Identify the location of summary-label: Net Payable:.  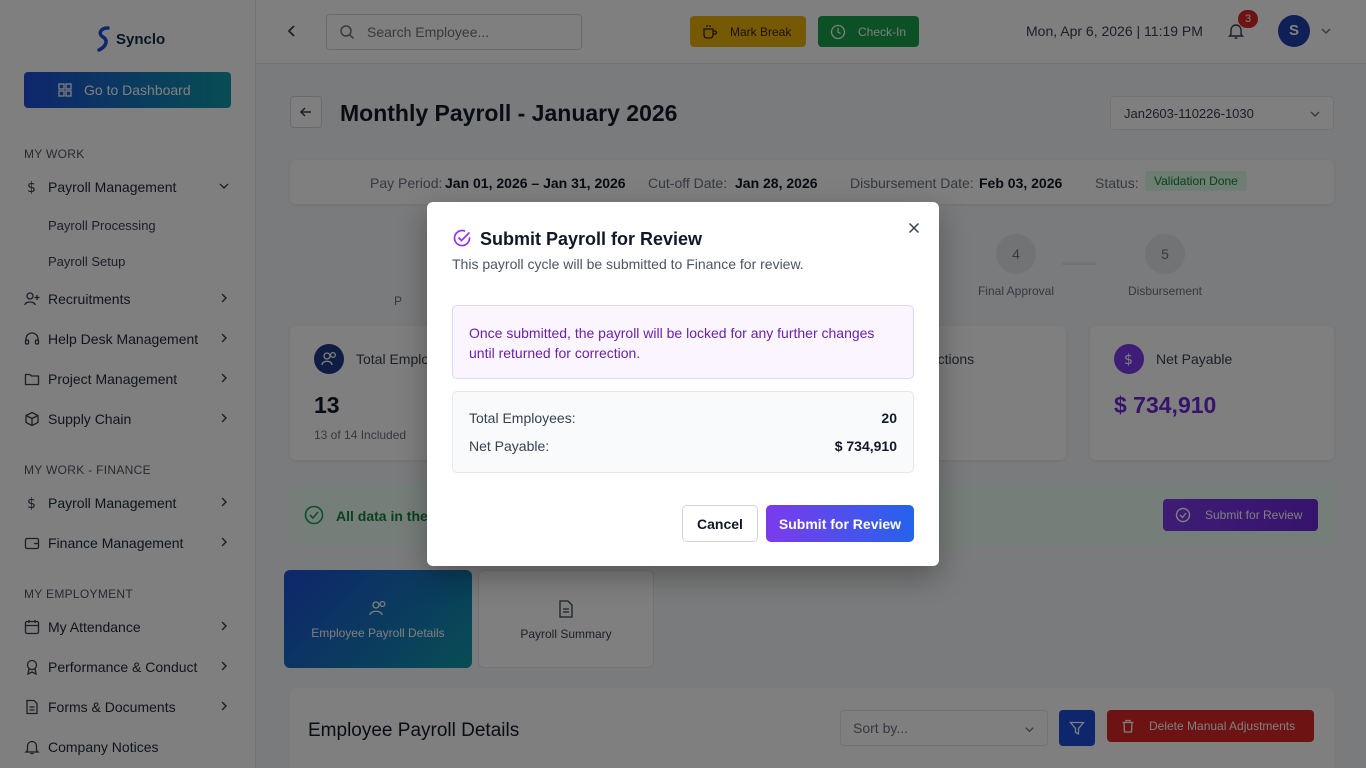
(509, 446).